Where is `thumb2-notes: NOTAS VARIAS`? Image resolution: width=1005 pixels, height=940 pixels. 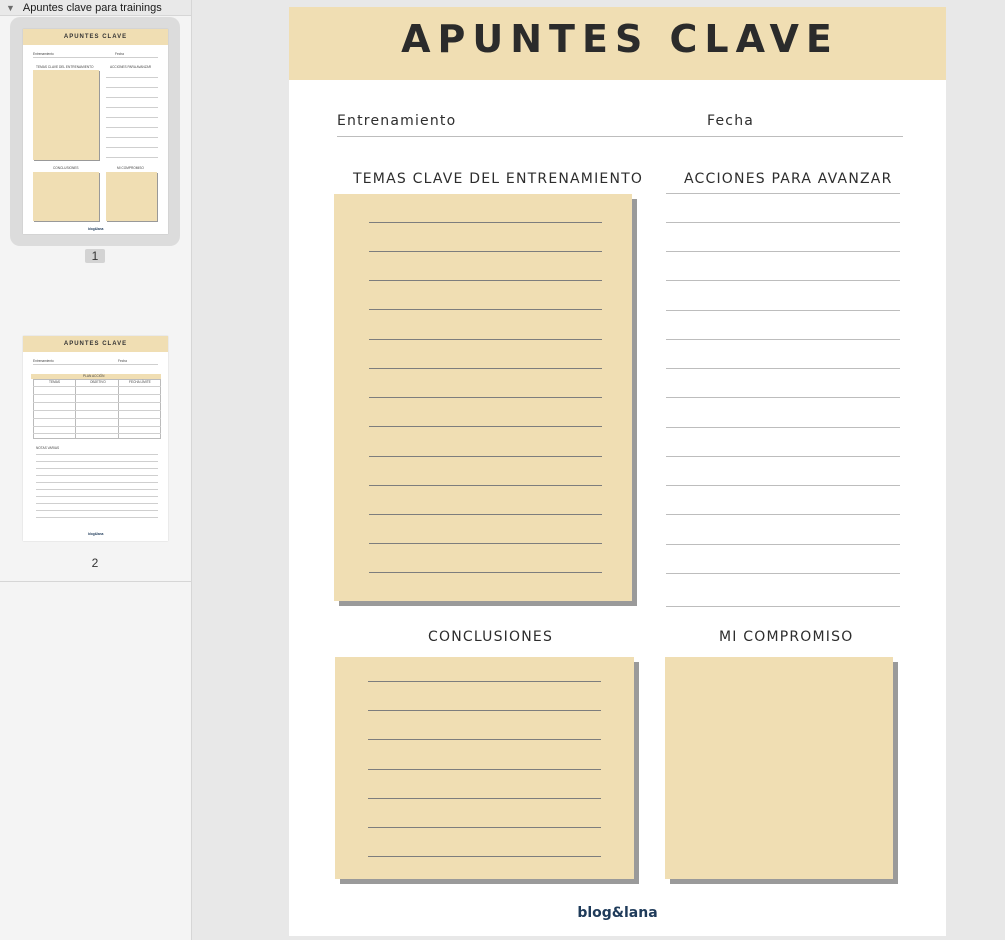
thumb2-notes: NOTAS VARIAS is located at coordinates (48, 448).